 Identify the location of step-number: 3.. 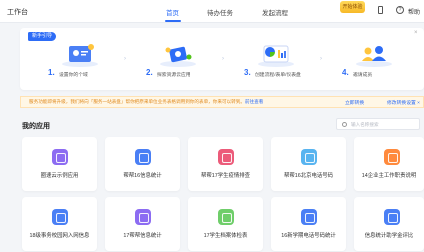
(247, 72).